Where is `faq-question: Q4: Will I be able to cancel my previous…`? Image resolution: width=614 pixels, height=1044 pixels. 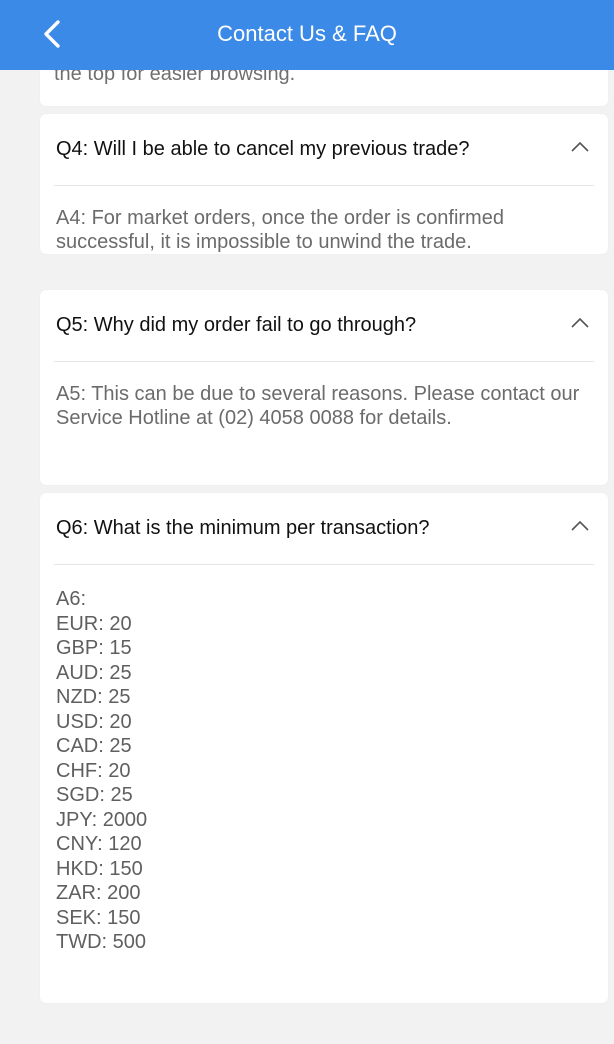 faq-question: Q4: Will I be able to cancel my previous… is located at coordinates (263, 149).